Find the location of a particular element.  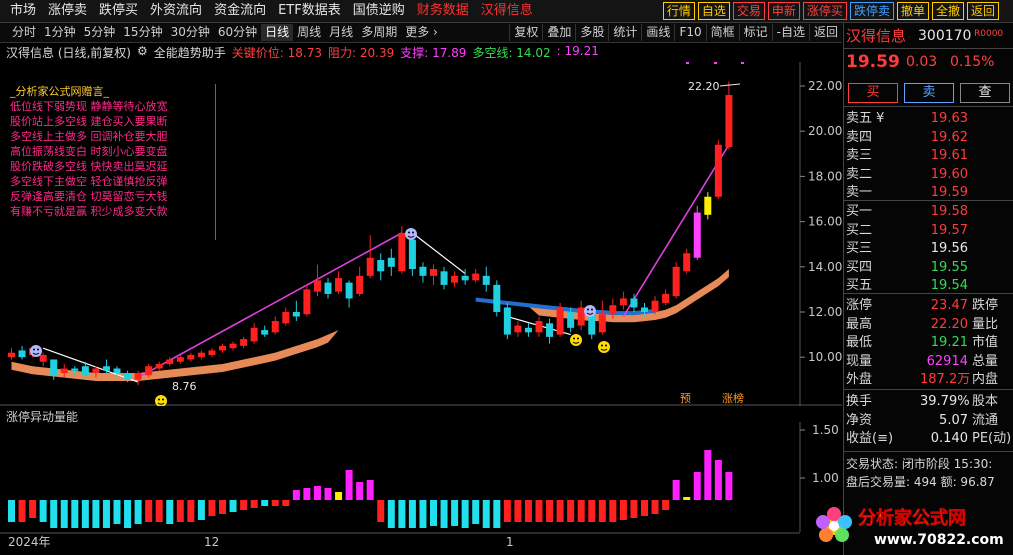

menu-limit-down-buy: 跌停买 is located at coordinates (118, 11).